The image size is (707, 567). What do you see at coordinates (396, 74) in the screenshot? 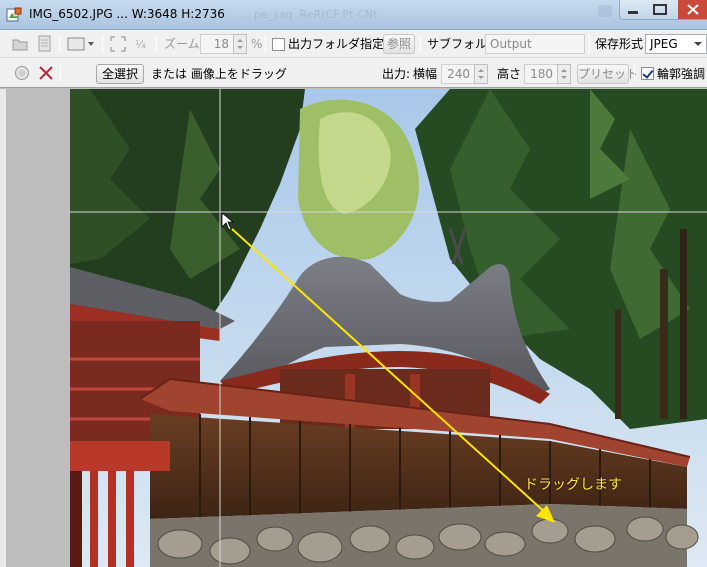
I see `output-label: 出力:` at bounding box center [396, 74].